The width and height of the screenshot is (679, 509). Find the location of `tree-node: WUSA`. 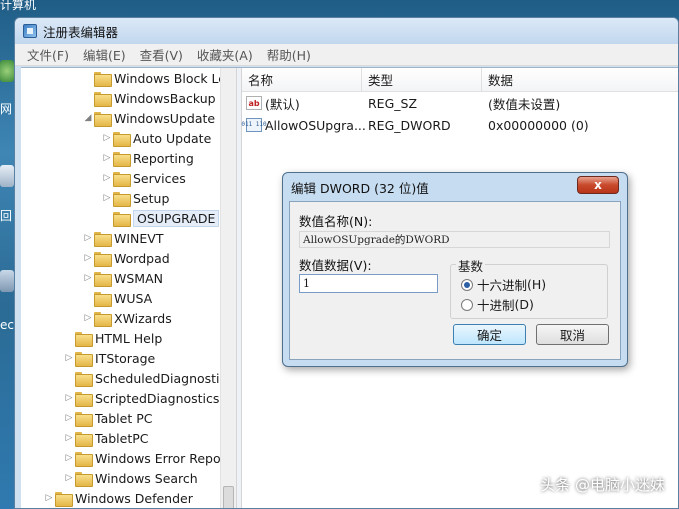

tree-node: WUSA is located at coordinates (117, 298).